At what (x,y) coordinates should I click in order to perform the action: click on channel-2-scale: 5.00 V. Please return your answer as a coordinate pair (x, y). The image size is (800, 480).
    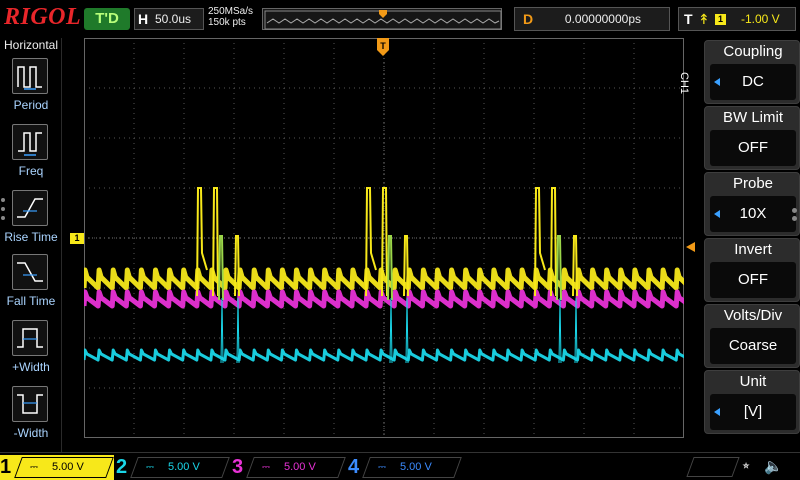
    Looking at the image, I should click on (184, 467).